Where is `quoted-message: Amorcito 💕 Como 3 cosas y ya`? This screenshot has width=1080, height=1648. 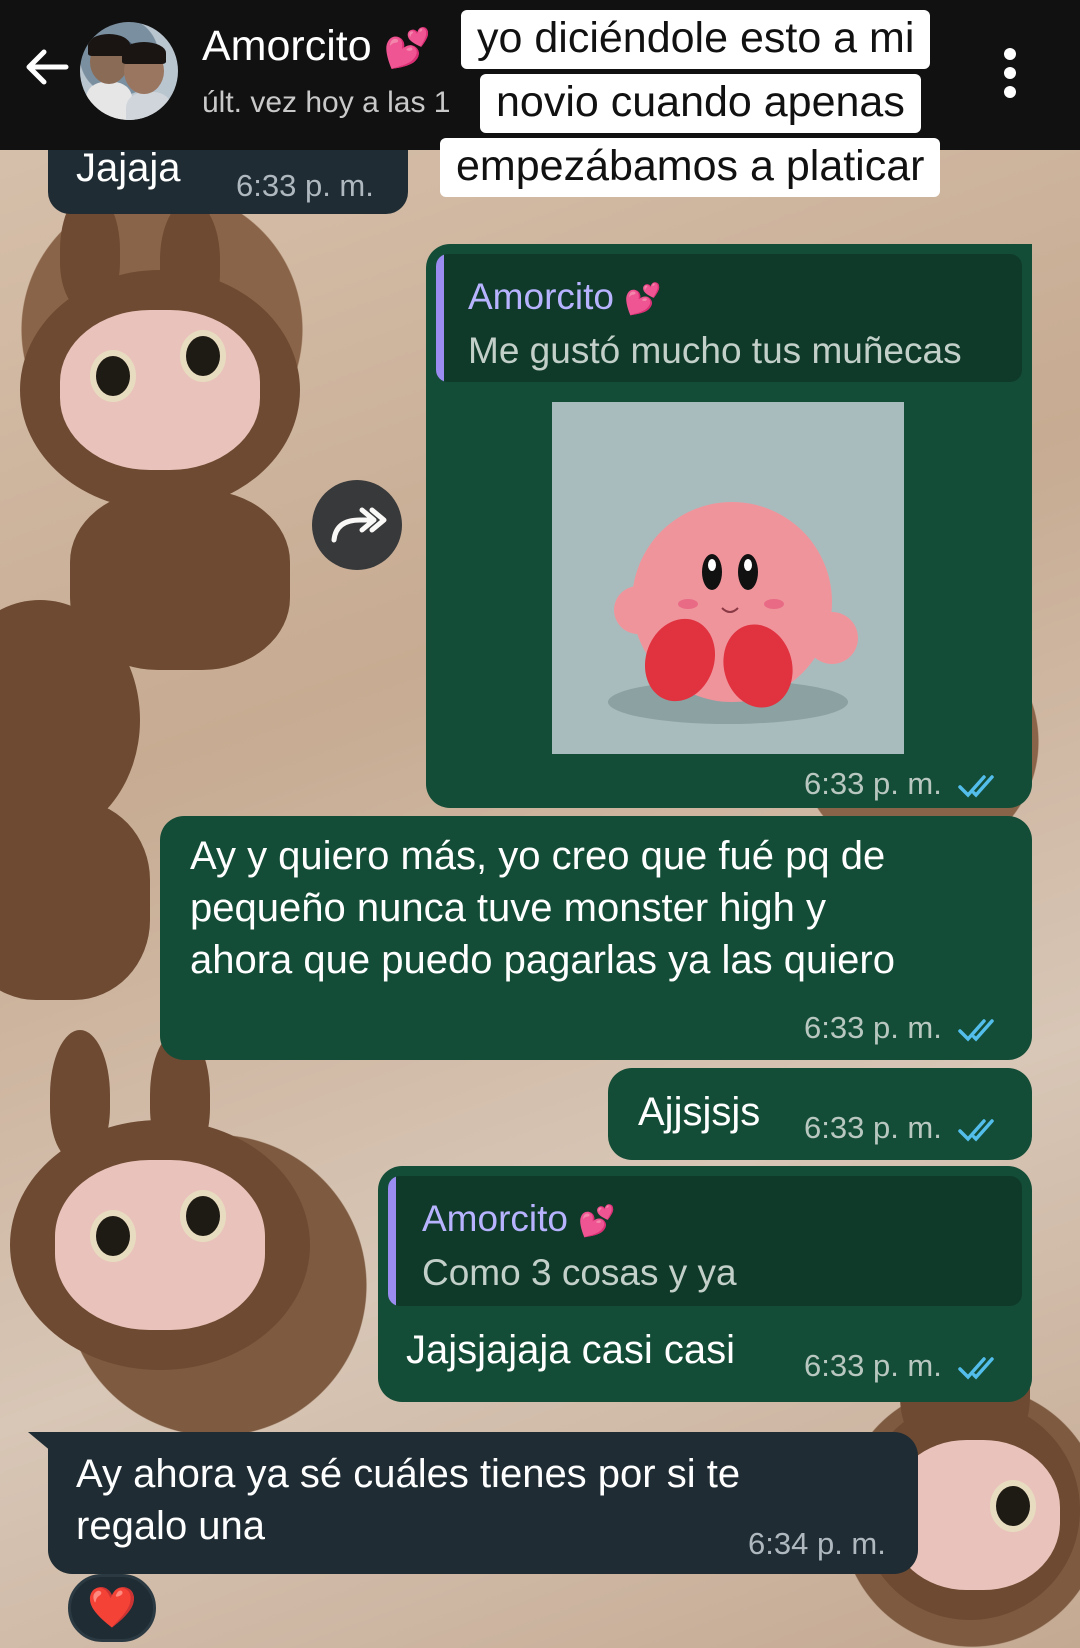
quoted-message: Amorcito 💕 Como 3 cosas y ya is located at coordinates (705, 1241).